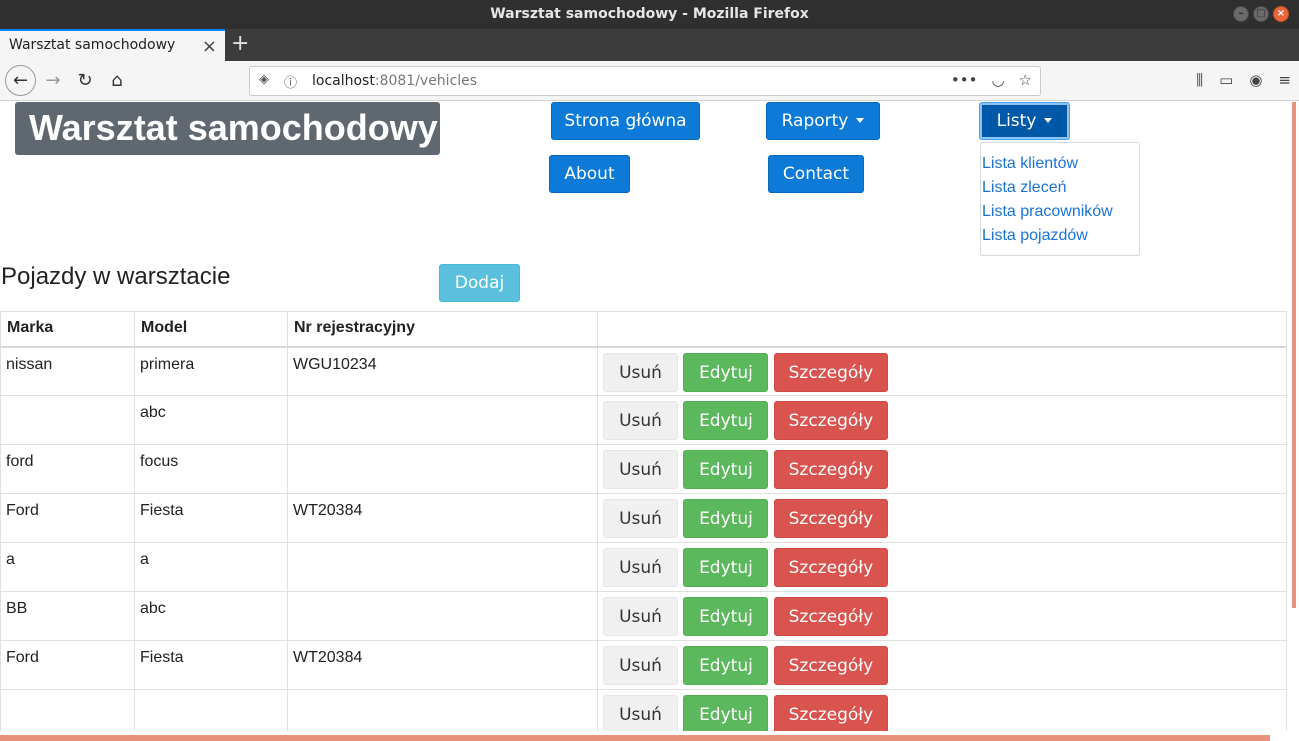  Describe the element at coordinates (942, 329) in the screenshot. I see `header-actions` at that location.